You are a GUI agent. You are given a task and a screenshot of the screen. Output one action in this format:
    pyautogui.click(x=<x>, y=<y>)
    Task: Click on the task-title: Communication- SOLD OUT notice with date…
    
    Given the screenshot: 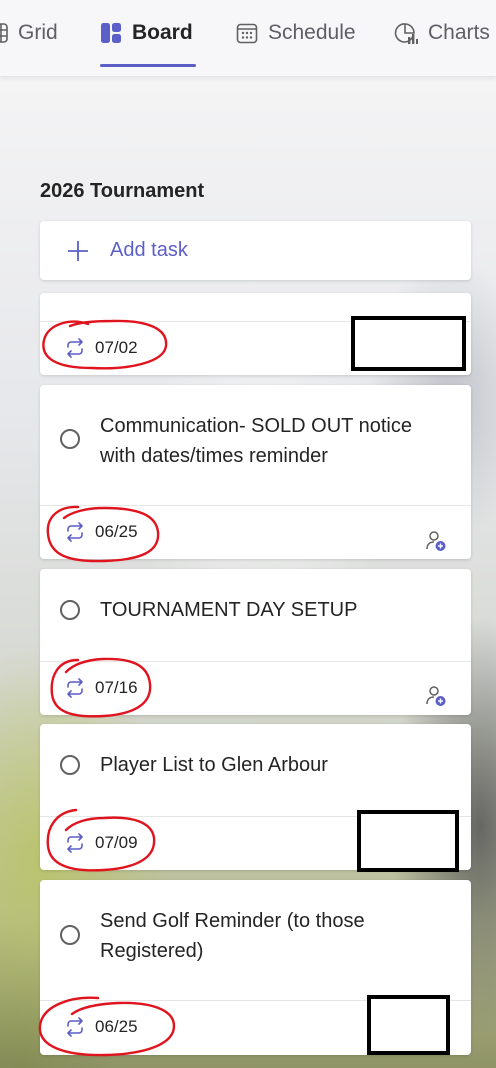 What is the action you would take?
    pyautogui.click(x=256, y=441)
    